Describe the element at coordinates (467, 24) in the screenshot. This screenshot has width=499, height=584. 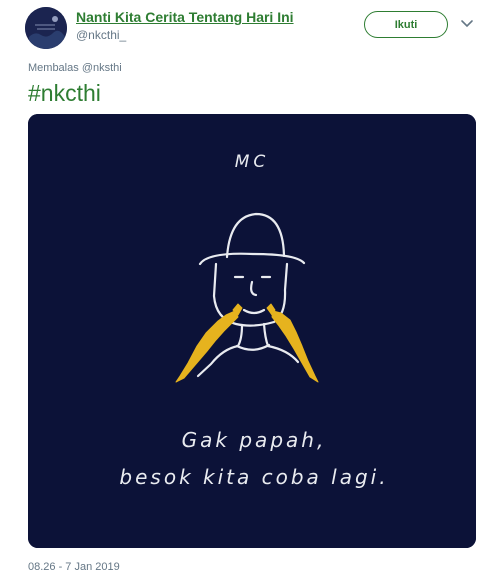
I see `chevron-down-icon` at that location.